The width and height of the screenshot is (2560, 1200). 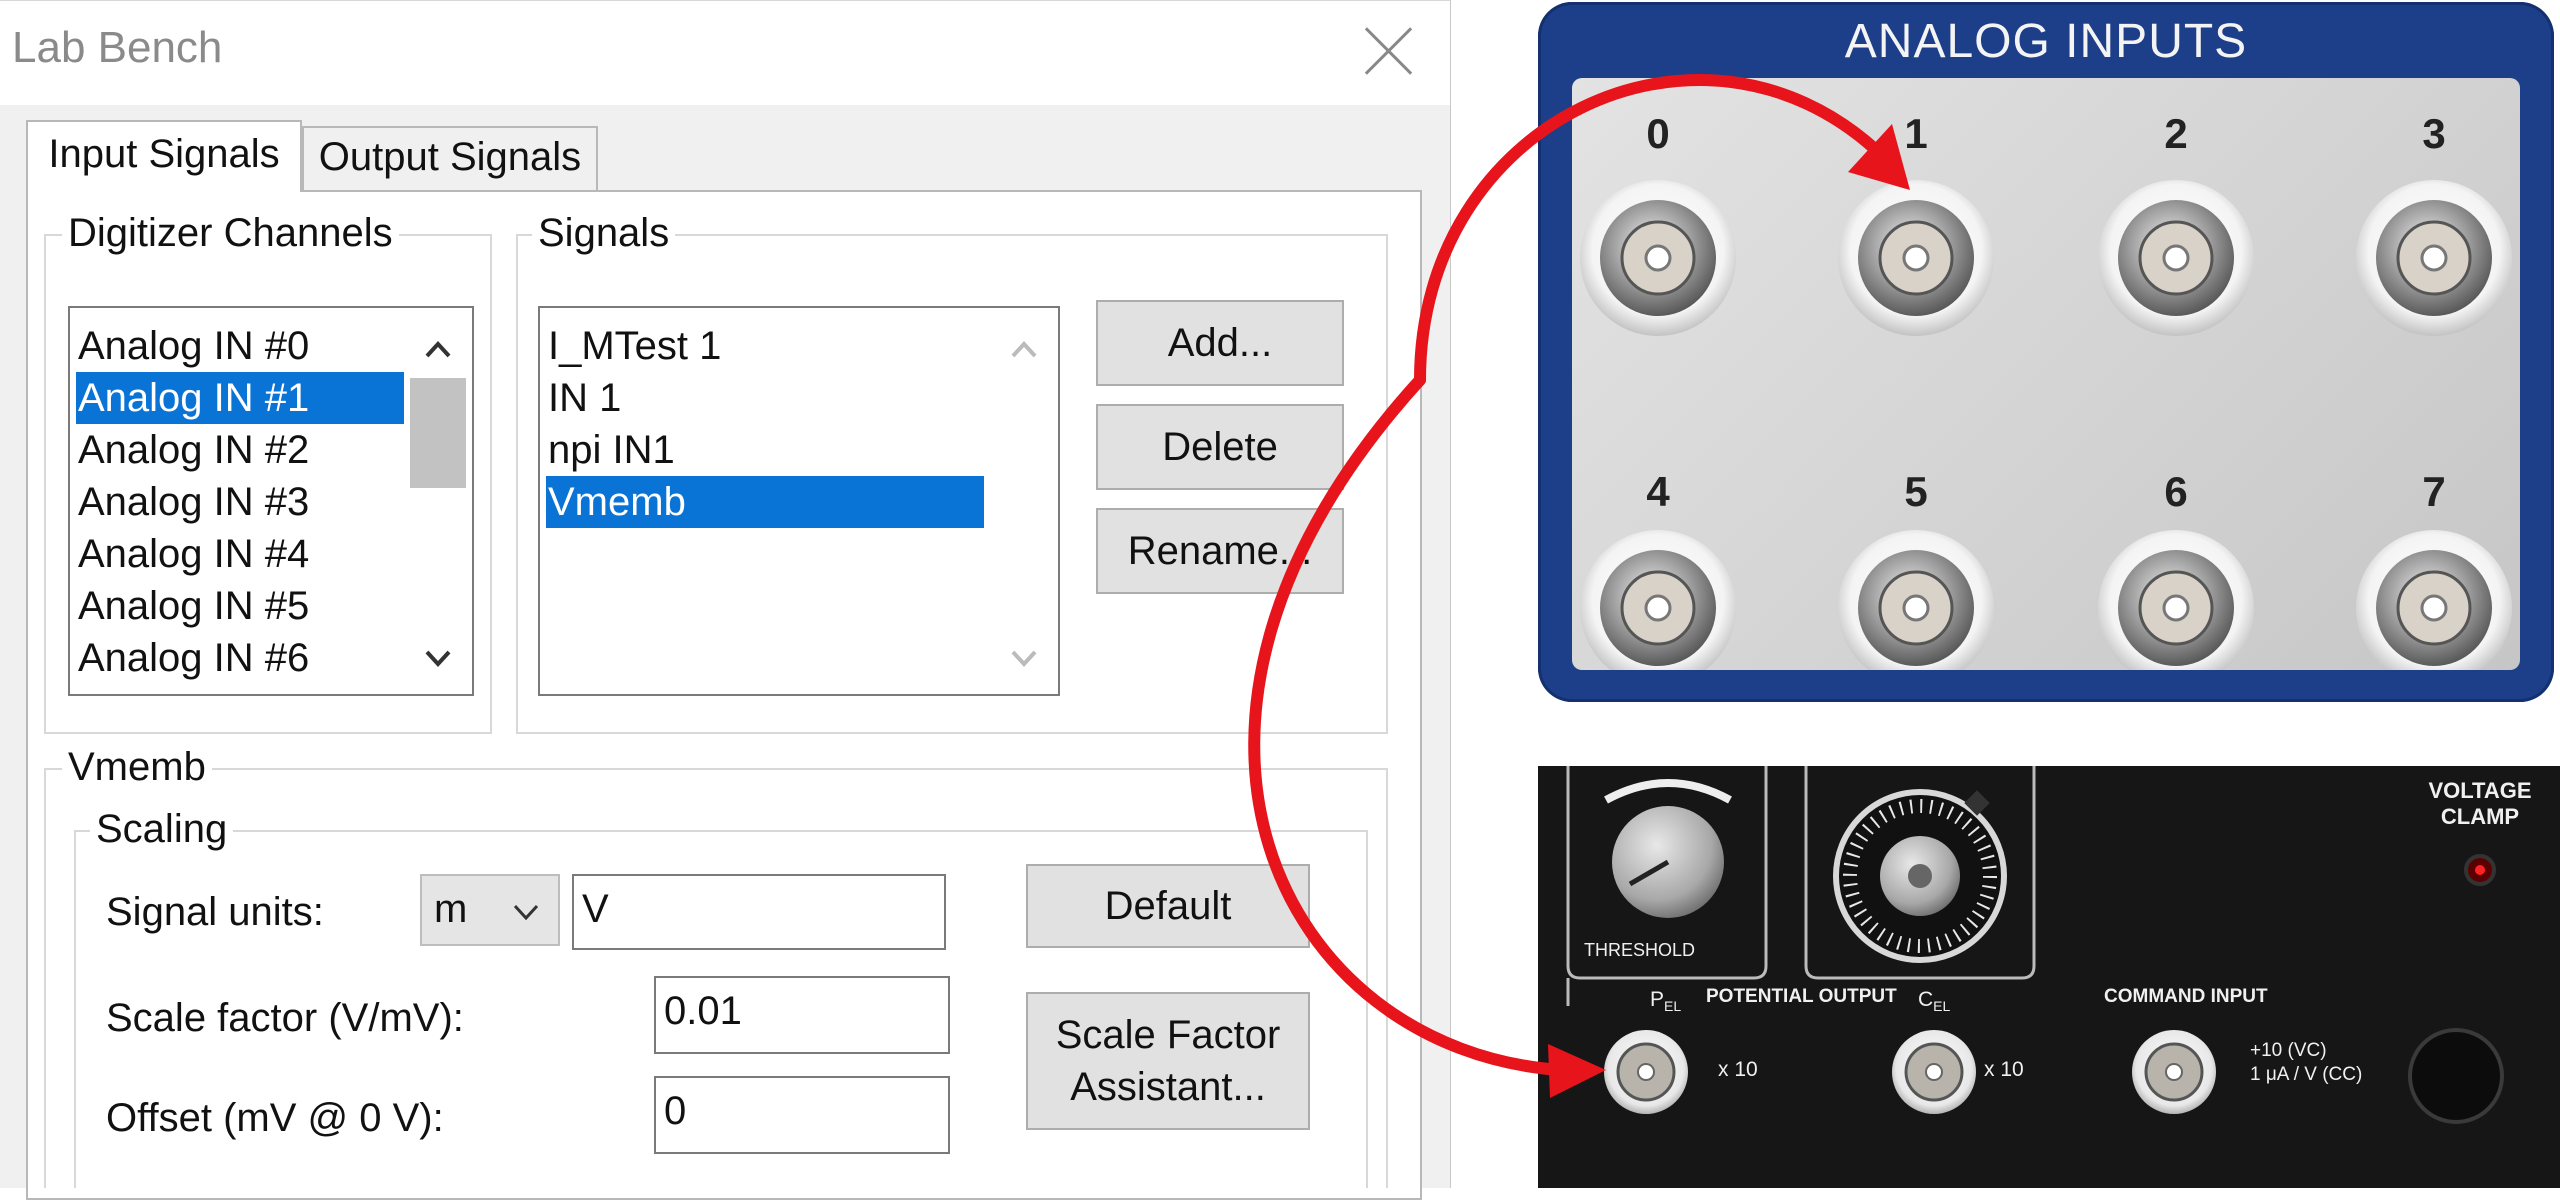 What do you see at coordinates (1640, 950) in the screenshot?
I see `threshold-label: THRESHOLD` at bounding box center [1640, 950].